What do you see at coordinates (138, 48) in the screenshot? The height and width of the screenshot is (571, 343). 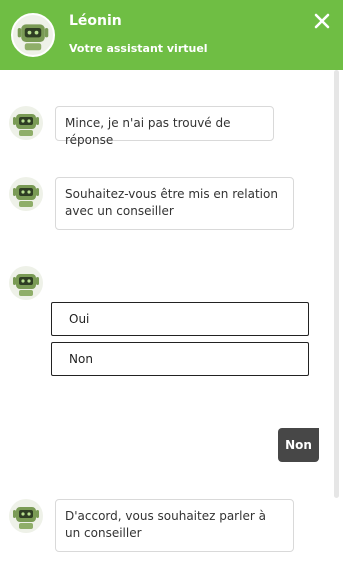 I see `bot-subtitle: Votre assistant virtuel` at bounding box center [138, 48].